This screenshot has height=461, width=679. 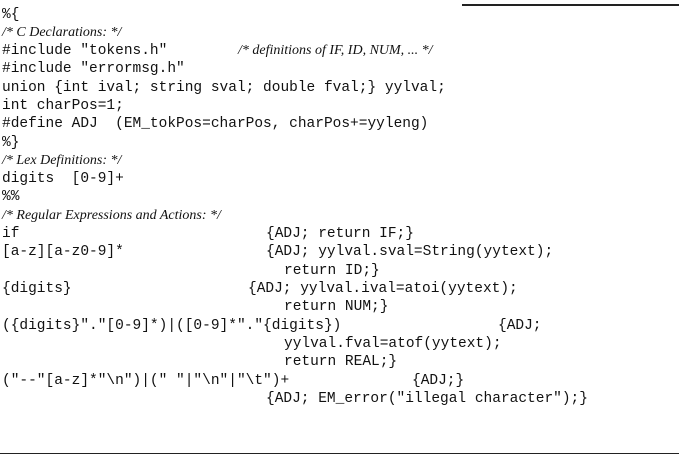 I want to click on code-line: {digits}, so click(x=37, y=289).